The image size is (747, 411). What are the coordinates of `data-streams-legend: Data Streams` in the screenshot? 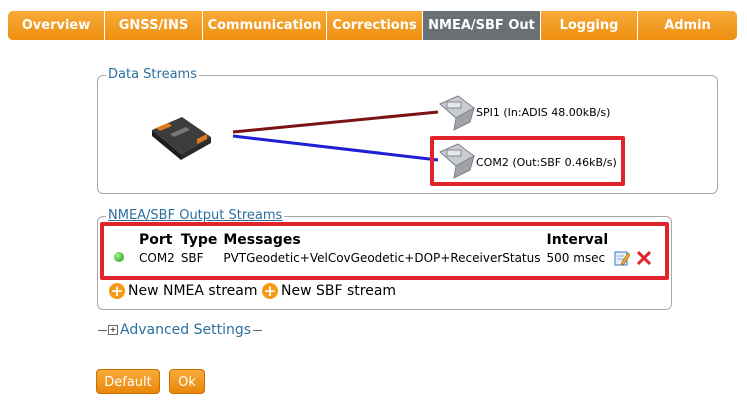 It's located at (152, 75).